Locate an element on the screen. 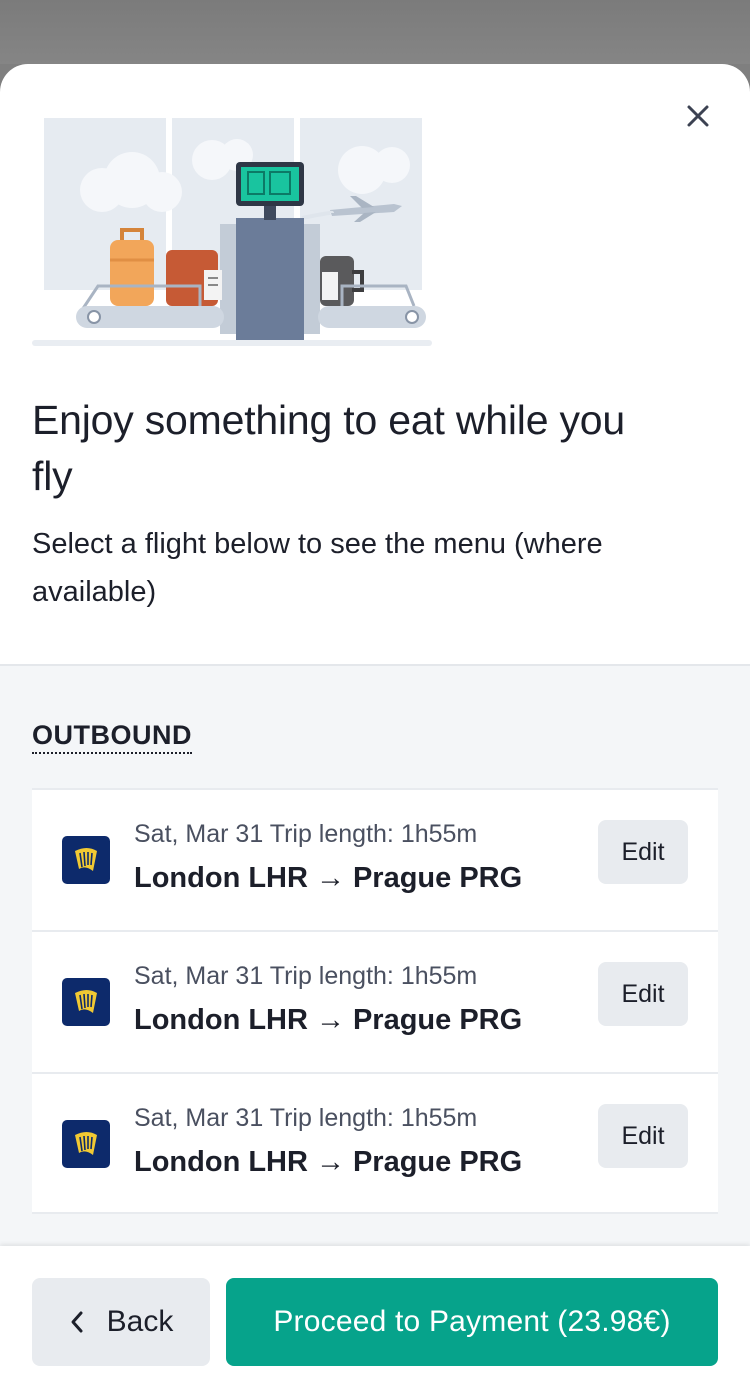 The height and width of the screenshot is (1398, 750). chevron-left-icon is located at coordinates (77, 1322).